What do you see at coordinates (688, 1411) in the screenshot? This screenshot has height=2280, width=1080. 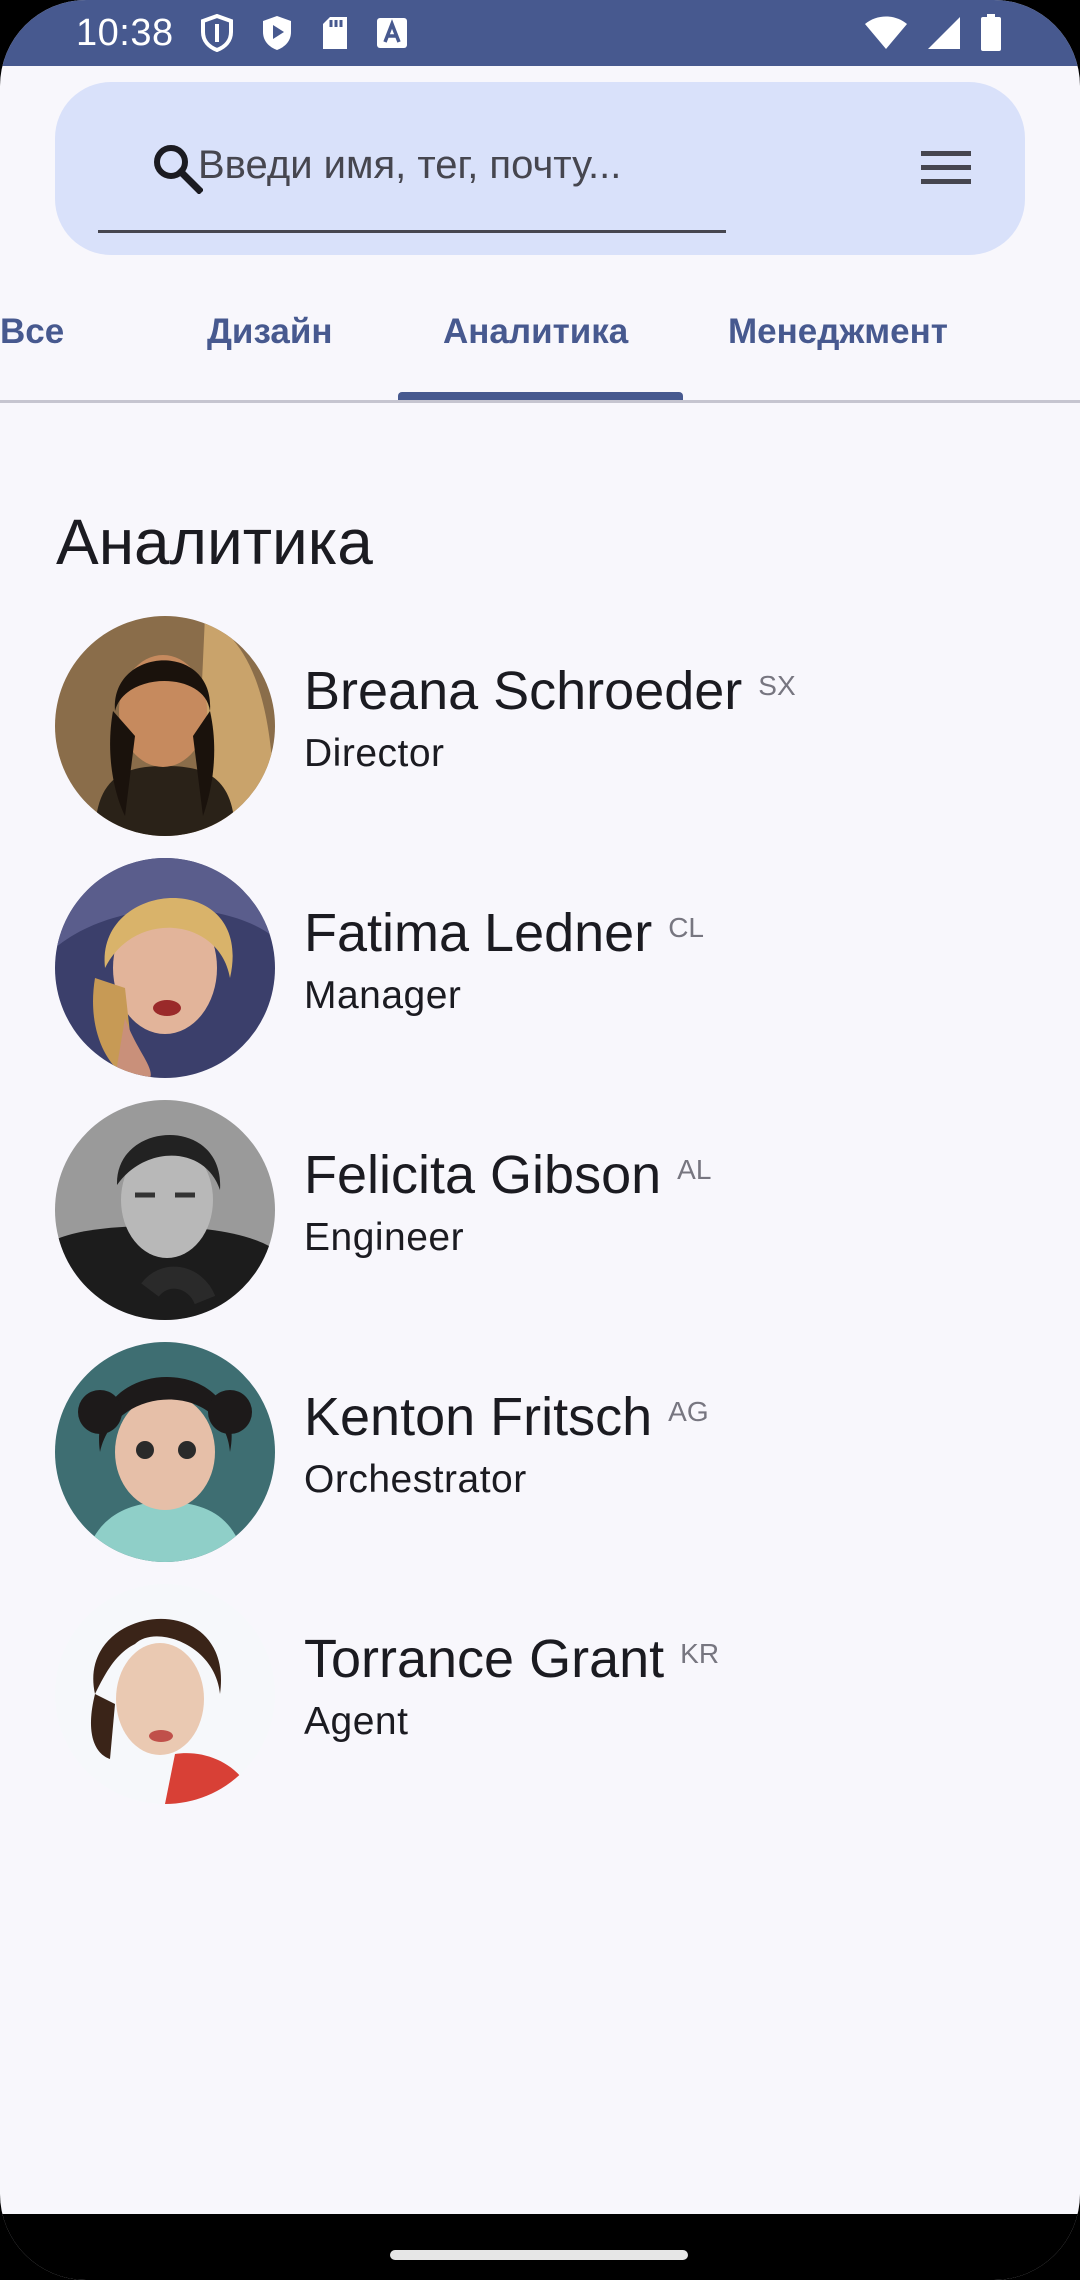 I see `contact-tag: AG` at bounding box center [688, 1411].